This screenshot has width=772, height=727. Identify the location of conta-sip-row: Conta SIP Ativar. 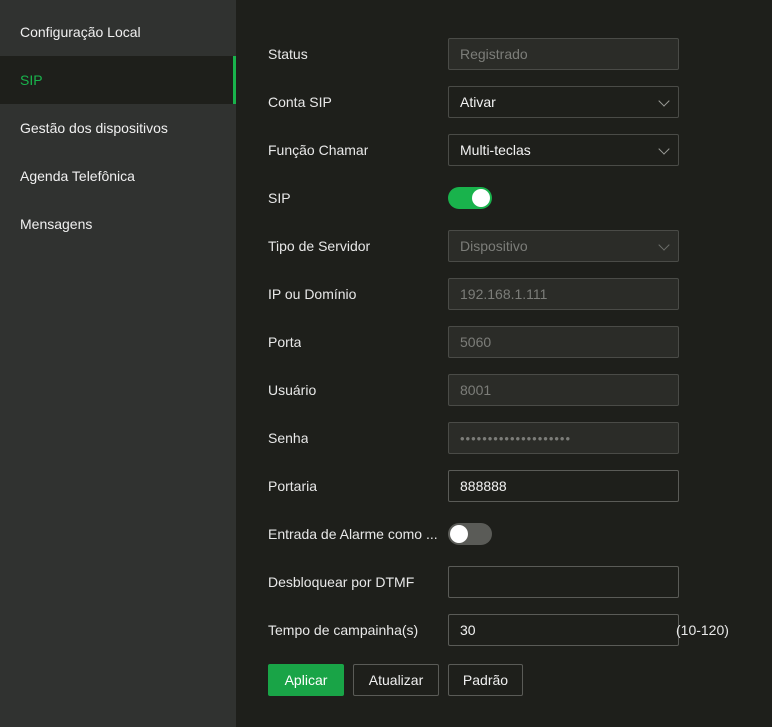
(508, 110).